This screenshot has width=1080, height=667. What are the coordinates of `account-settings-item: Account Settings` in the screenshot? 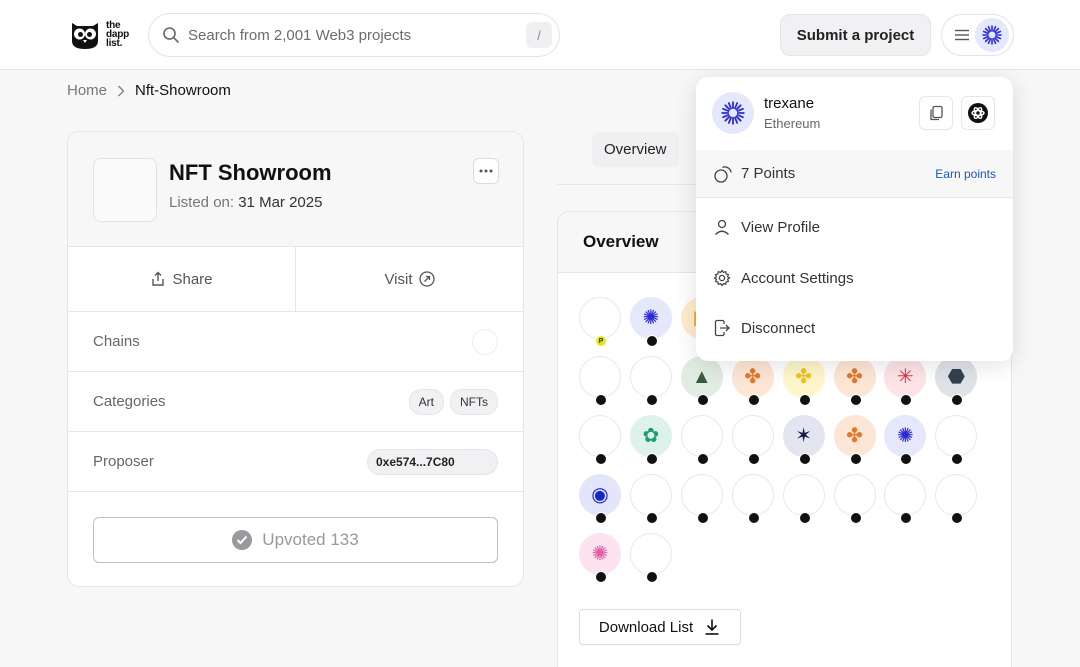 It's located at (783, 278).